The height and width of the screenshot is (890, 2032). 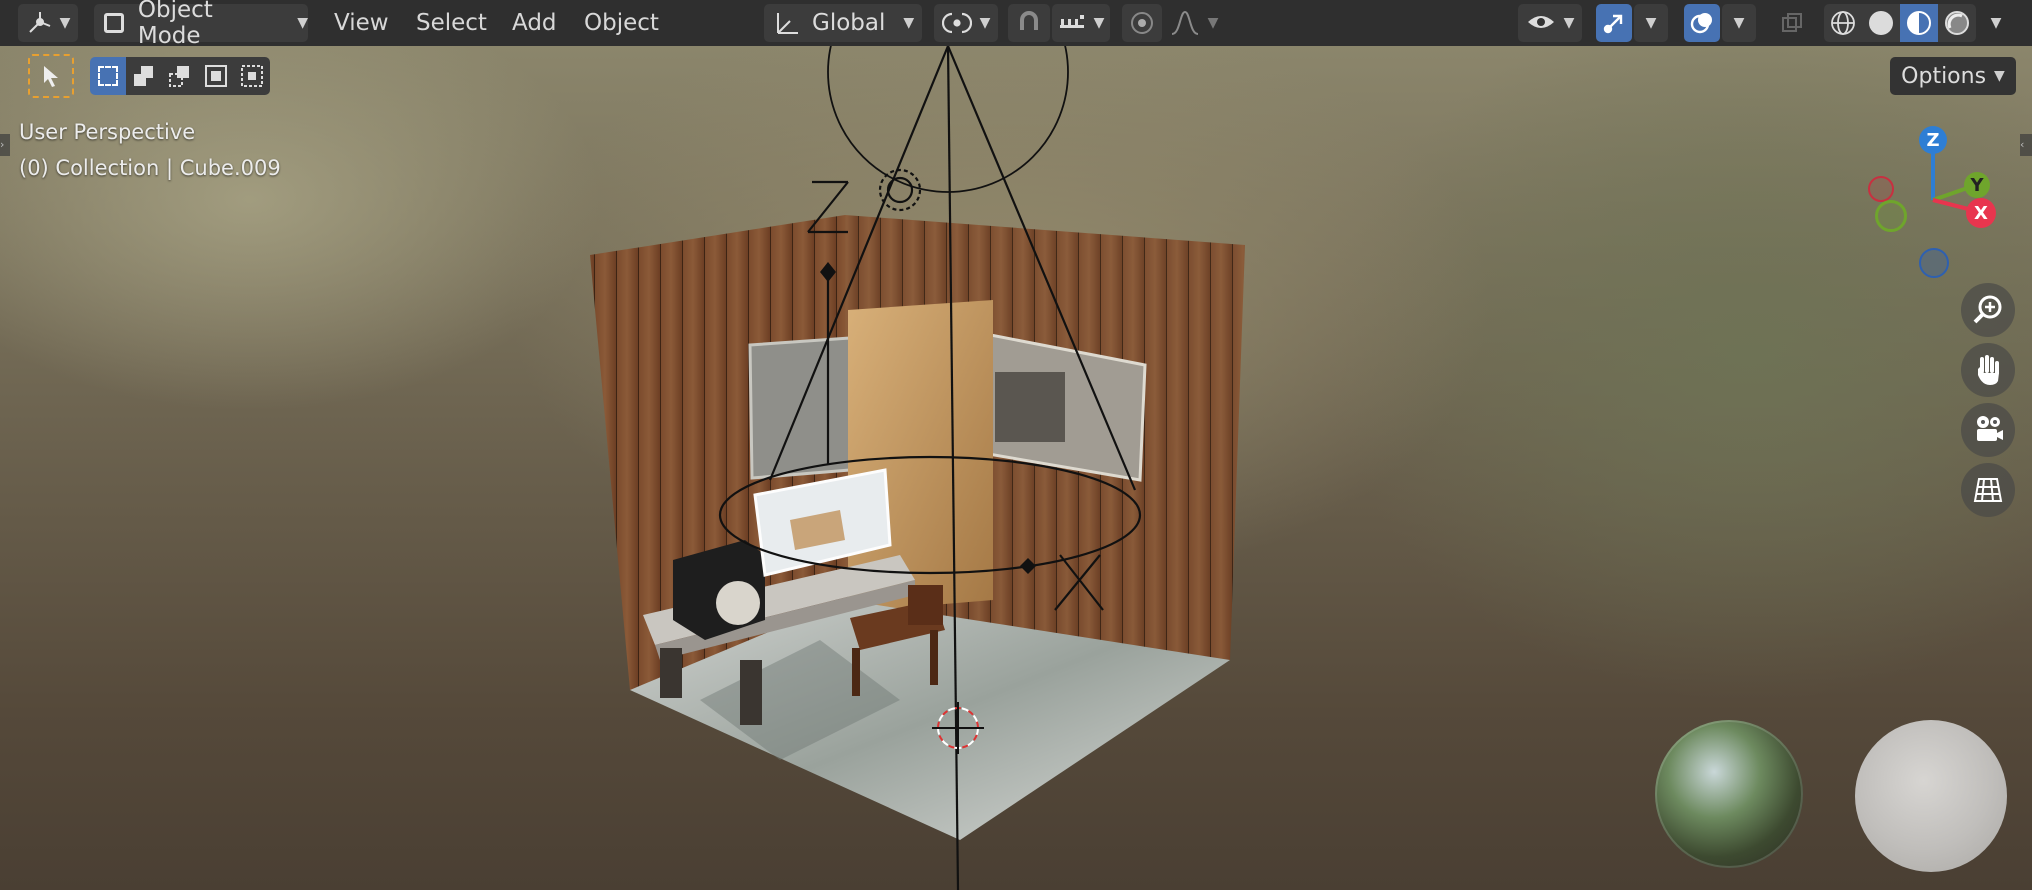 I want to click on proportional-icon, so click(x=1142, y=23).